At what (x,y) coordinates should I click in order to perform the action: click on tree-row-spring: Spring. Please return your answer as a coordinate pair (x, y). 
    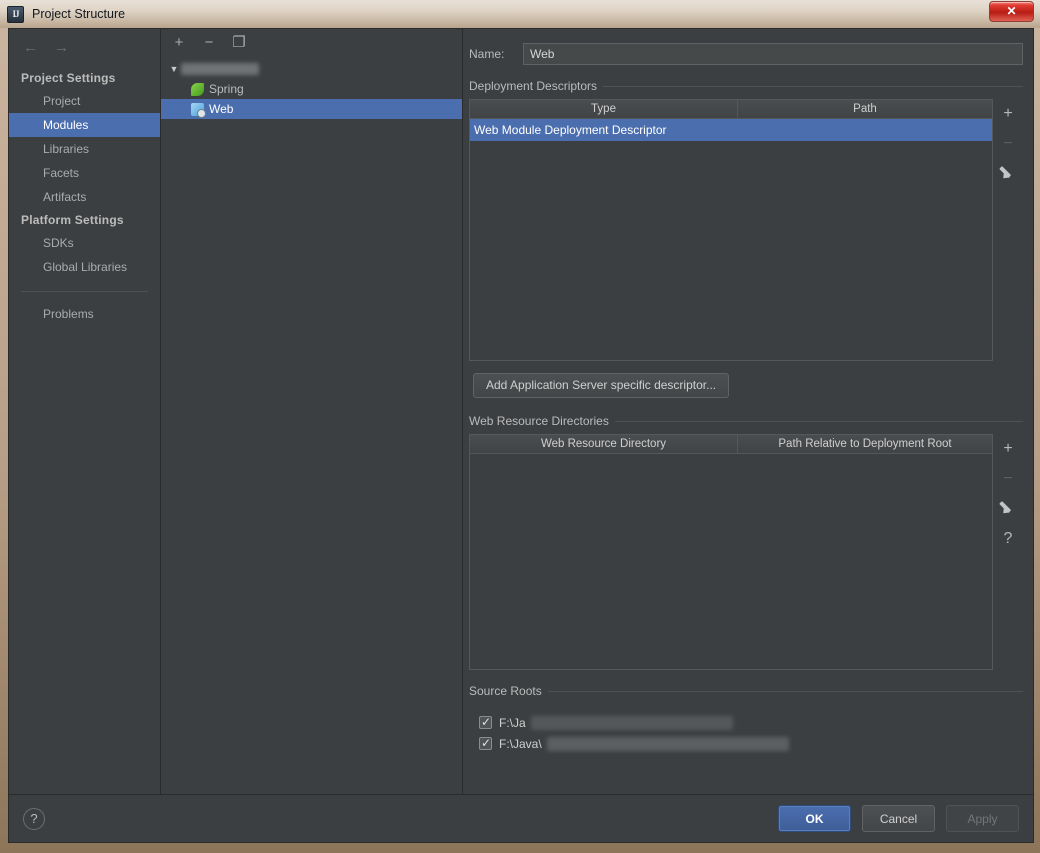
    Looking at the image, I should click on (311, 89).